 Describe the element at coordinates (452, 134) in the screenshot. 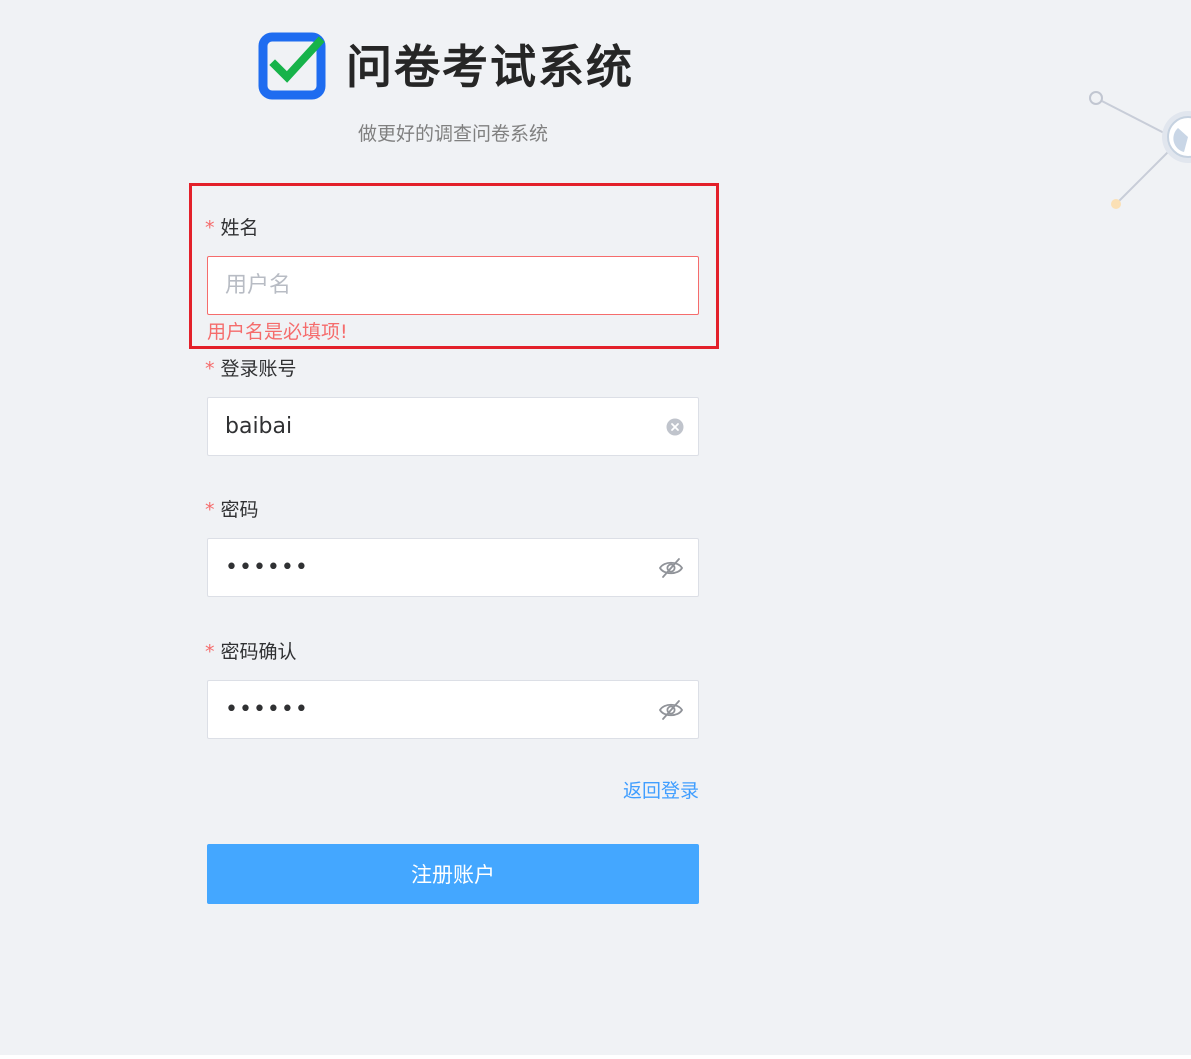

I see `app-subtitle: 做更好的调查问卷系统` at that location.